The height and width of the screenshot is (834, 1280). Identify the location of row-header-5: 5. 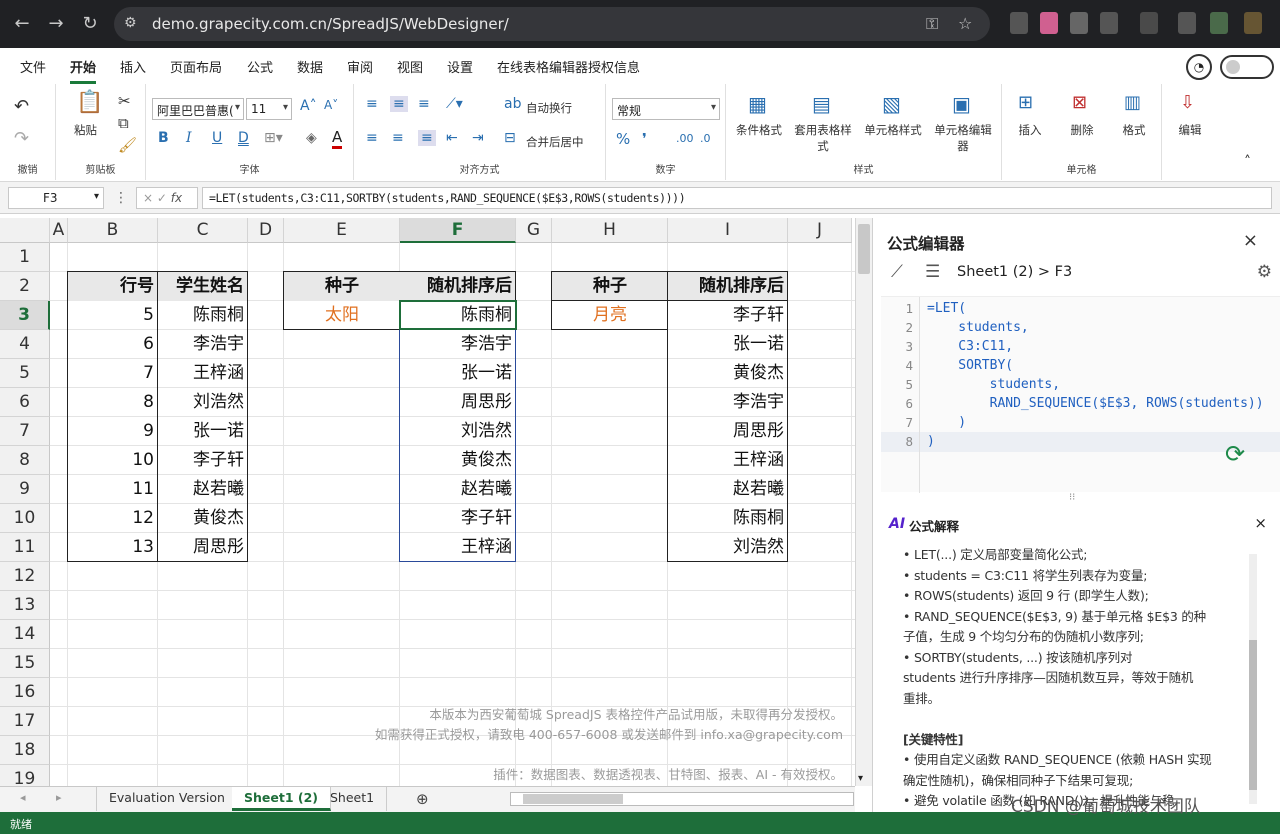
(25, 373).